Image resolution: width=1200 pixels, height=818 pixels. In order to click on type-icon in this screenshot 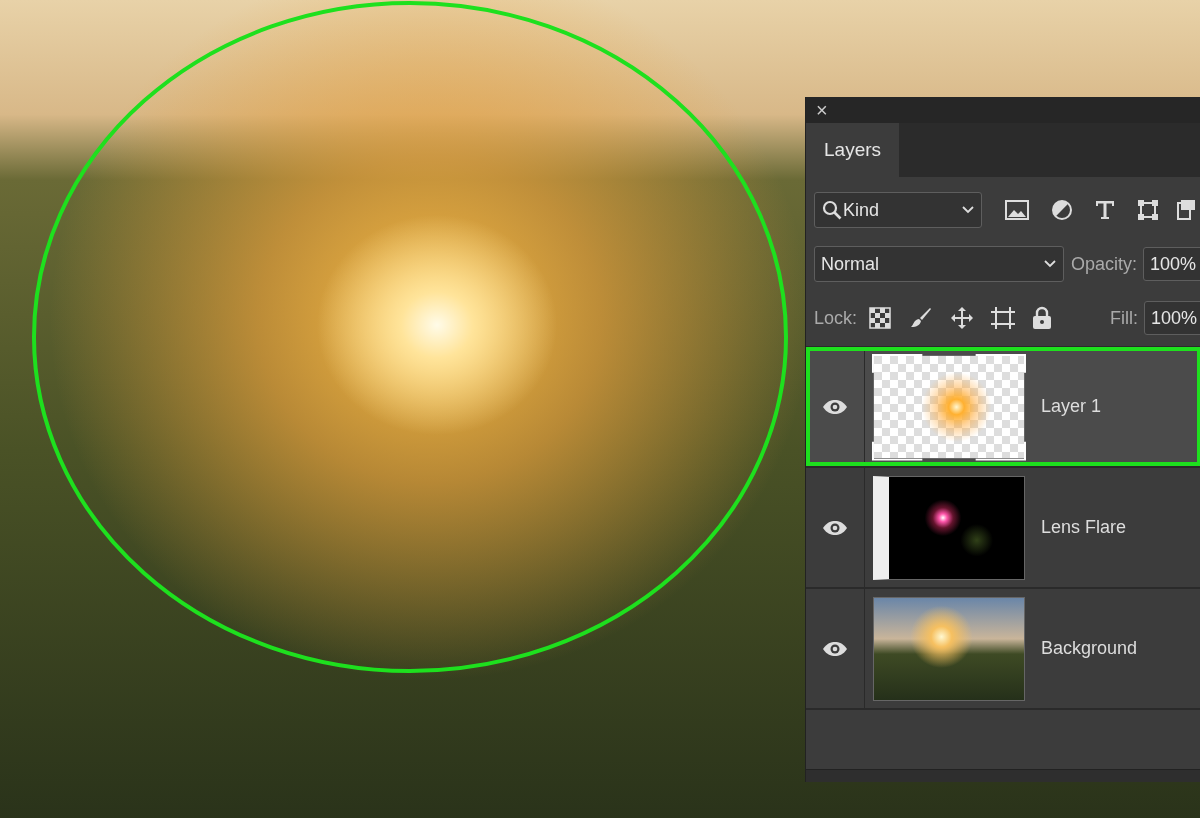, I will do `click(1105, 210)`.